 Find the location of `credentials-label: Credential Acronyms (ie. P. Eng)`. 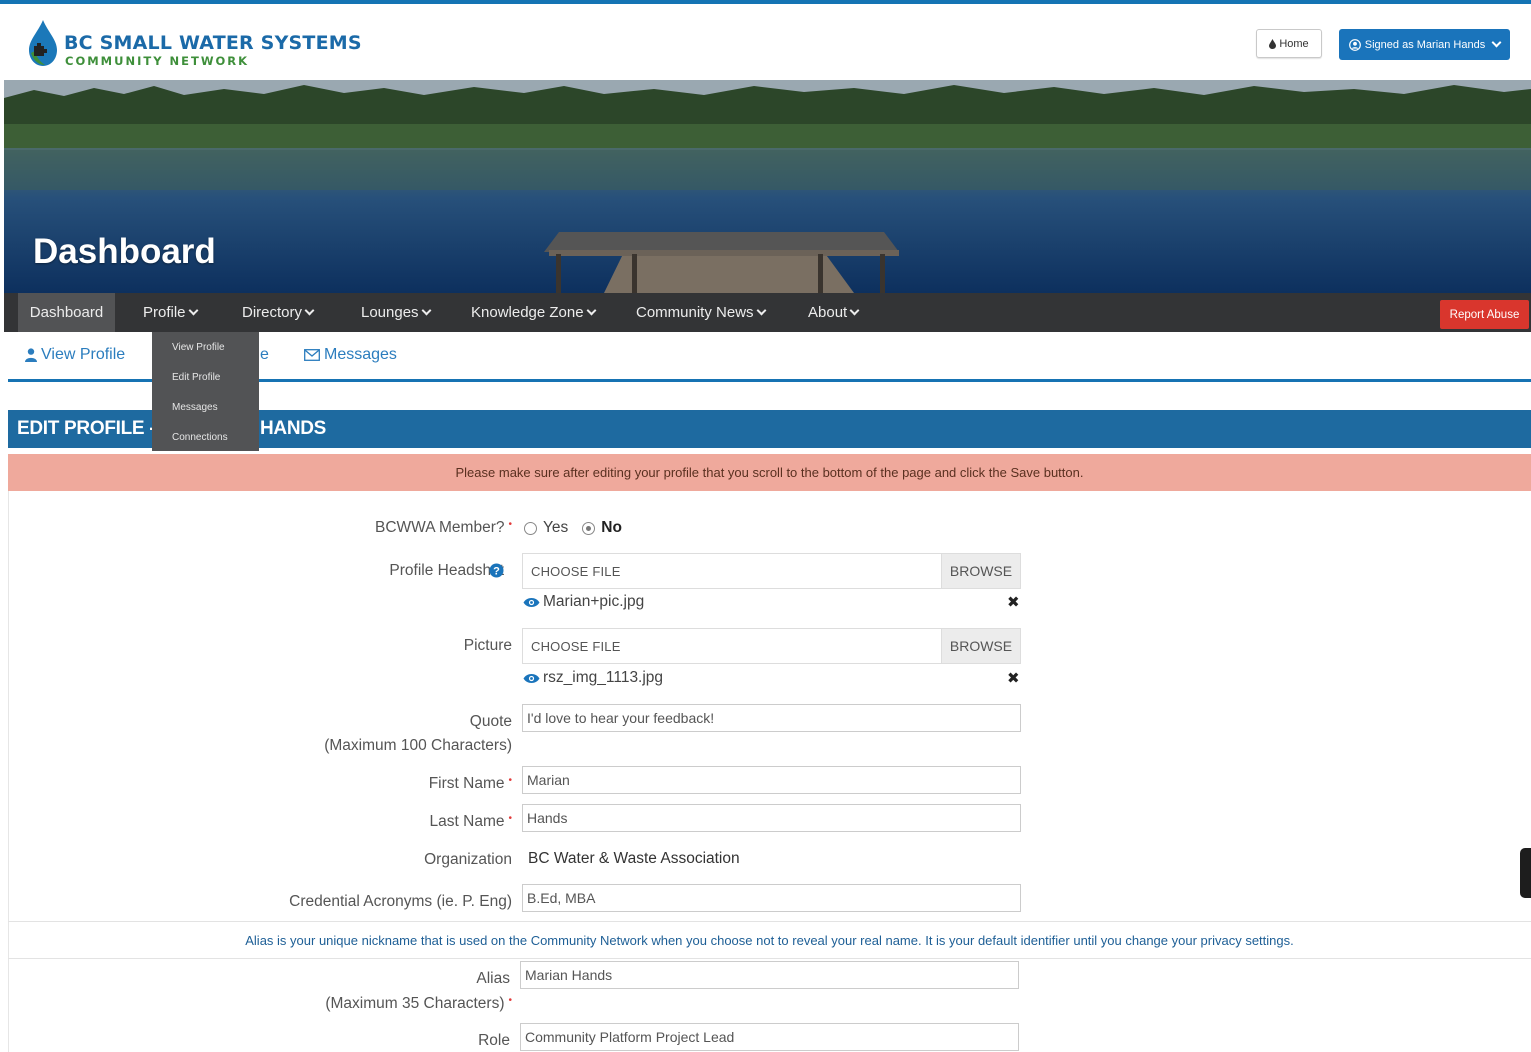

credentials-label: Credential Acronyms (ie. P. Eng) is located at coordinates (400, 901).